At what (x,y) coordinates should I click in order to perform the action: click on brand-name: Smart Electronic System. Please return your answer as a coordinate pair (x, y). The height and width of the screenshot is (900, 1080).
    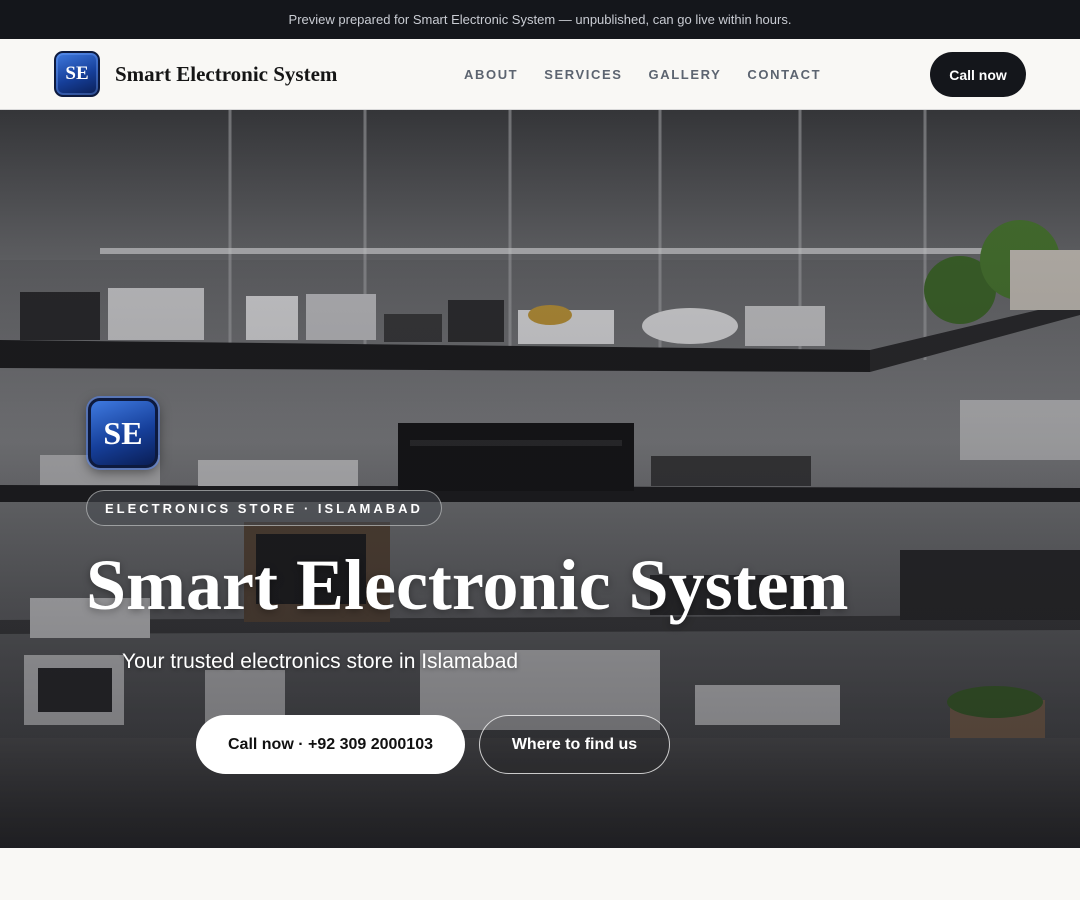
    Looking at the image, I should click on (226, 74).